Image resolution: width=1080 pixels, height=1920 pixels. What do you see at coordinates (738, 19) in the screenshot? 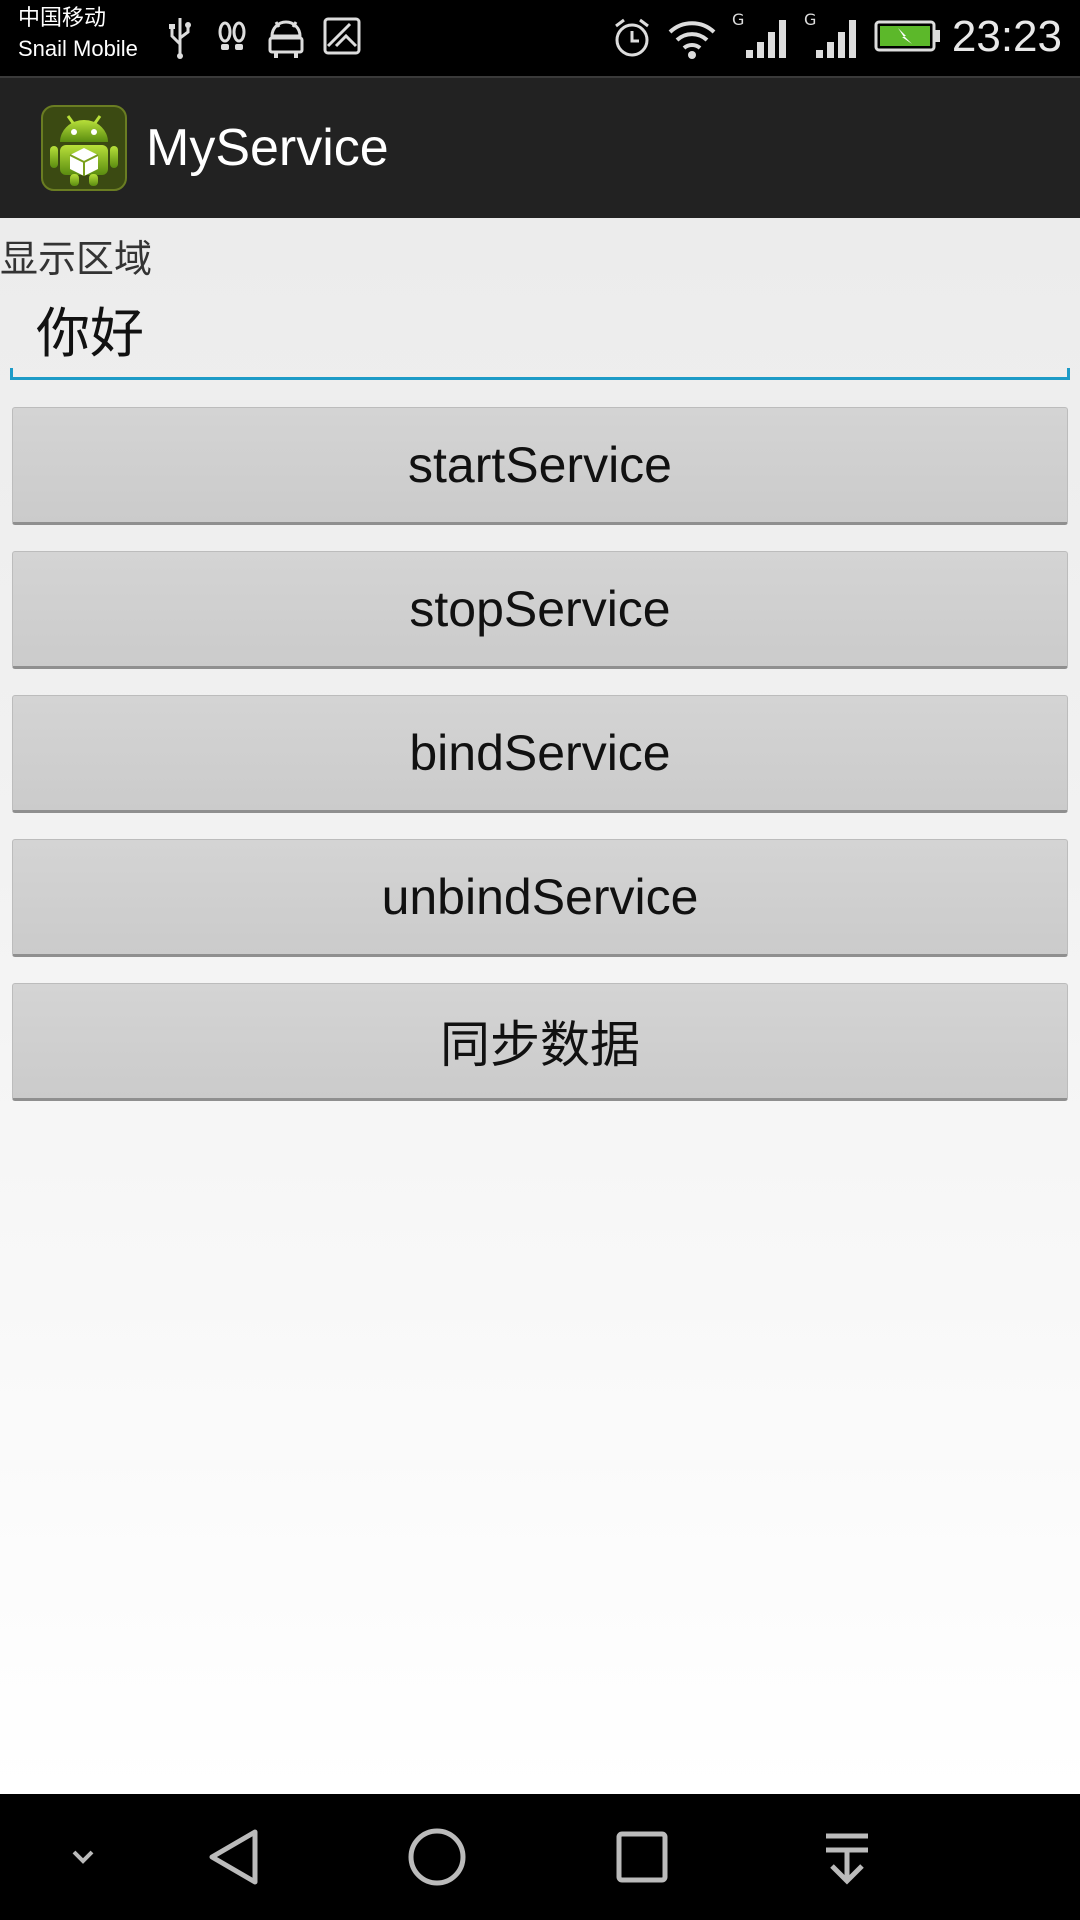
I see `network-type-label: G` at bounding box center [738, 19].